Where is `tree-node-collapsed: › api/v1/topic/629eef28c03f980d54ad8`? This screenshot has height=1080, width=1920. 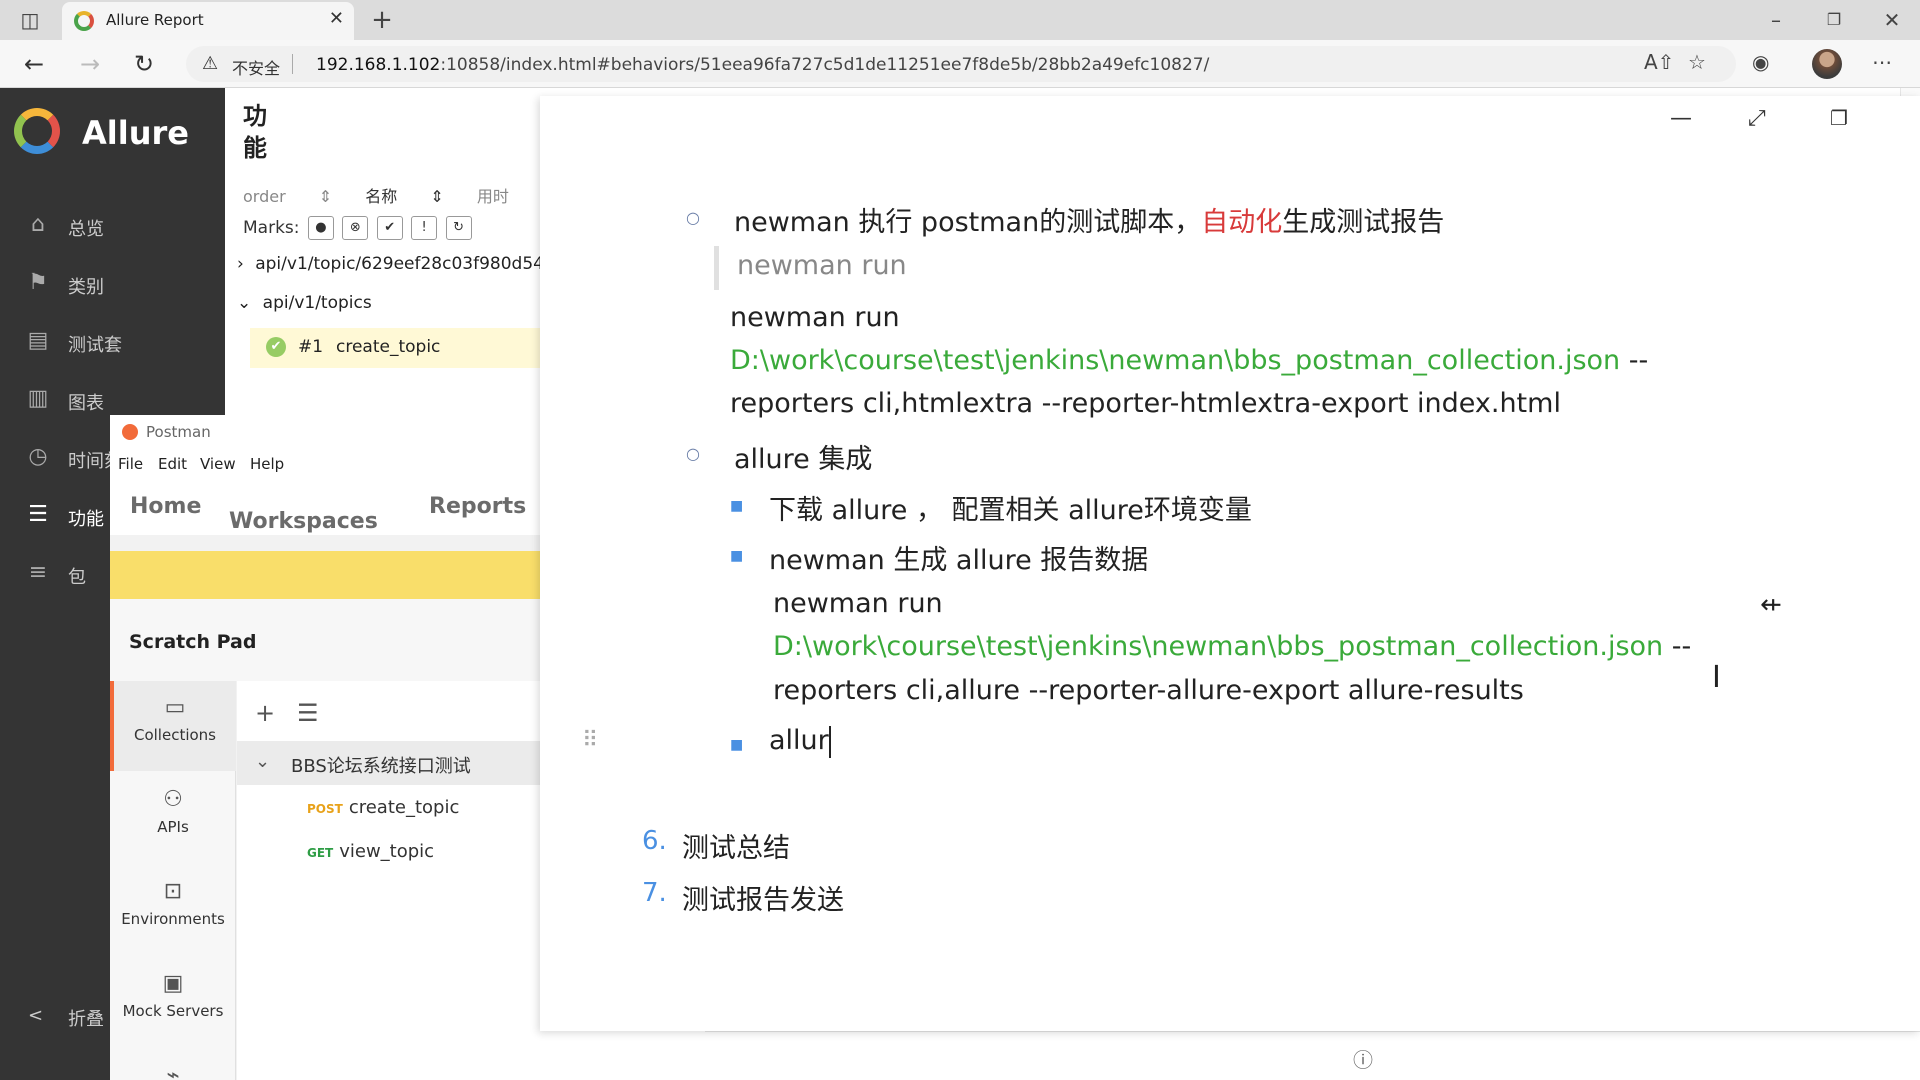 tree-node-collapsed: › api/v1/topic/629eef28c03f980d54ad8 is located at coordinates (406, 264).